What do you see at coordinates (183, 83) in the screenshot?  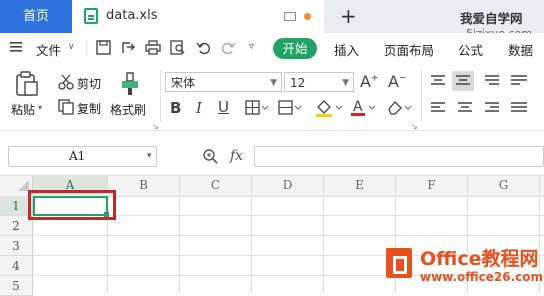 I see `font-name-value: 宋体` at bounding box center [183, 83].